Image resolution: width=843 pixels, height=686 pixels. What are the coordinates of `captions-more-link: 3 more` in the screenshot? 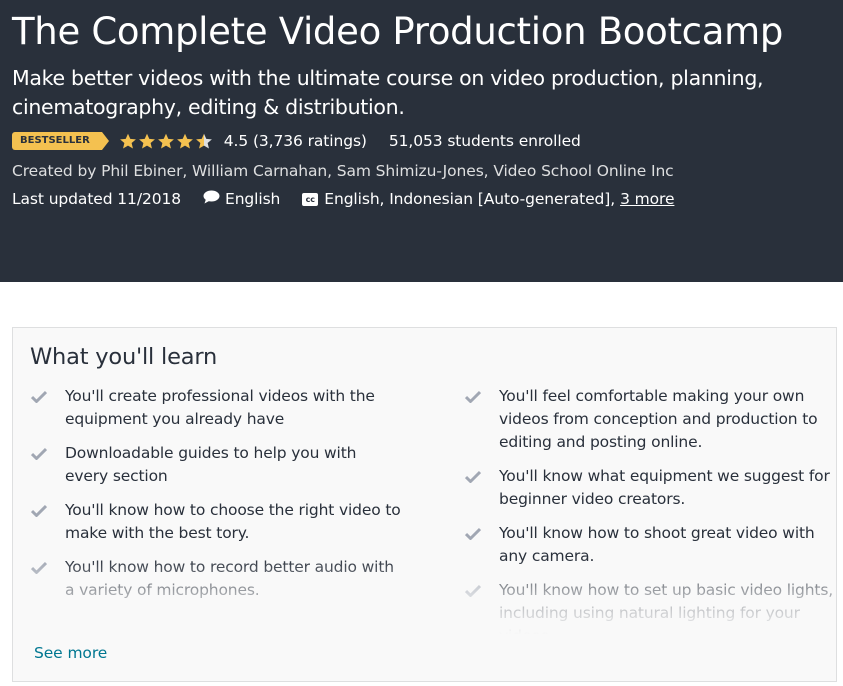 It's located at (647, 199).